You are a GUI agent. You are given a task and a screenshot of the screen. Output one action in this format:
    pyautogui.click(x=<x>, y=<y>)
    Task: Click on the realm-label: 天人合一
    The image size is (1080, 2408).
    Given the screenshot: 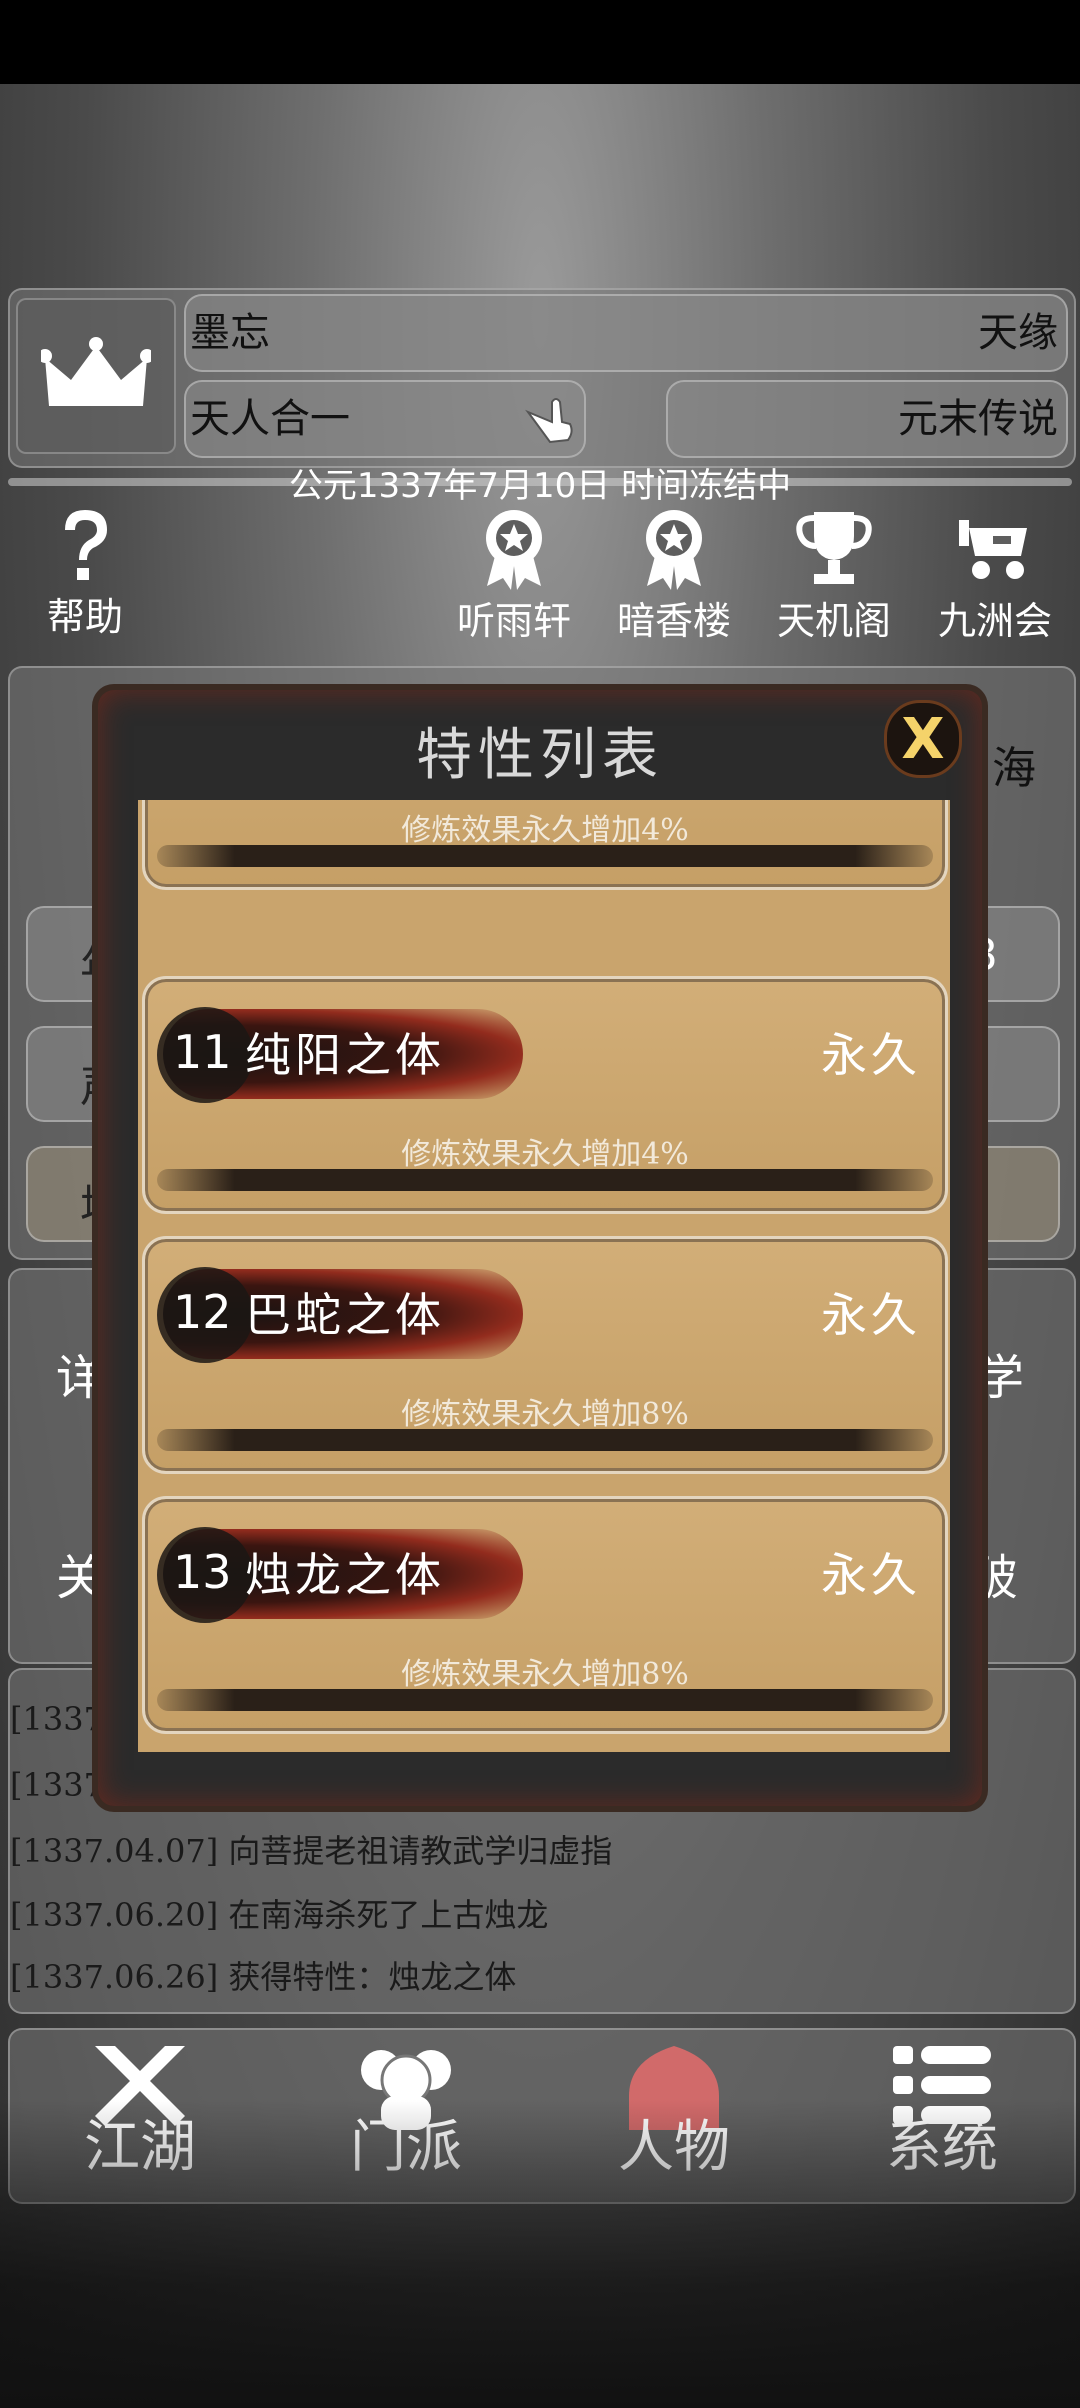 What is the action you would take?
    pyautogui.click(x=270, y=419)
    